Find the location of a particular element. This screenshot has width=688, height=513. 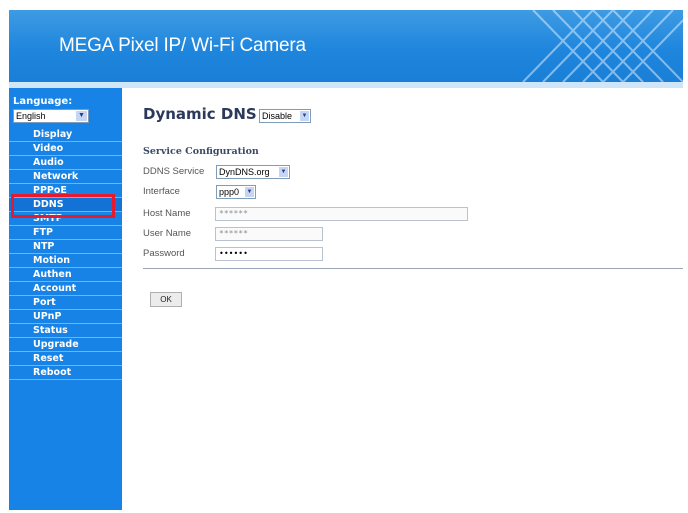

ddns-enable-select: Disable ▼ is located at coordinates (285, 116).